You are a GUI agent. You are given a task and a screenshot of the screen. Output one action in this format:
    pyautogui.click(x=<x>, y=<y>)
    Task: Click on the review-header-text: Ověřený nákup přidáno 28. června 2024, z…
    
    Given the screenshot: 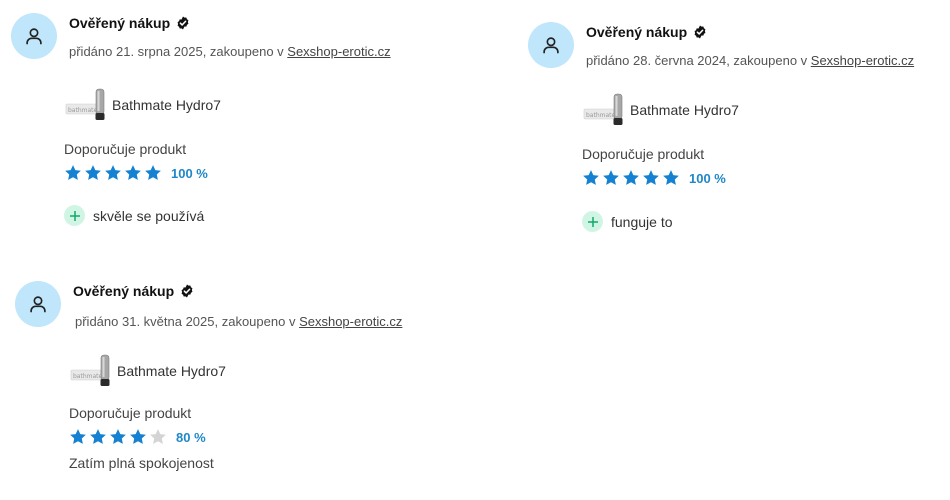 What is the action you would take?
    pyautogui.click(x=750, y=45)
    